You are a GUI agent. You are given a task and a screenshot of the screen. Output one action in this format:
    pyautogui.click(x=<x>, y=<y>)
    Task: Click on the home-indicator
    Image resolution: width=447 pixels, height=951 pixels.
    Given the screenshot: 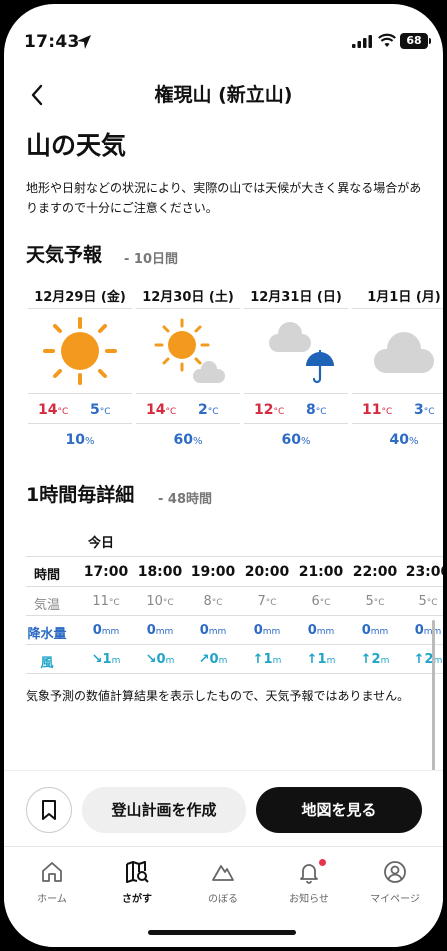 What is the action you would take?
    pyautogui.click(x=222, y=932)
    